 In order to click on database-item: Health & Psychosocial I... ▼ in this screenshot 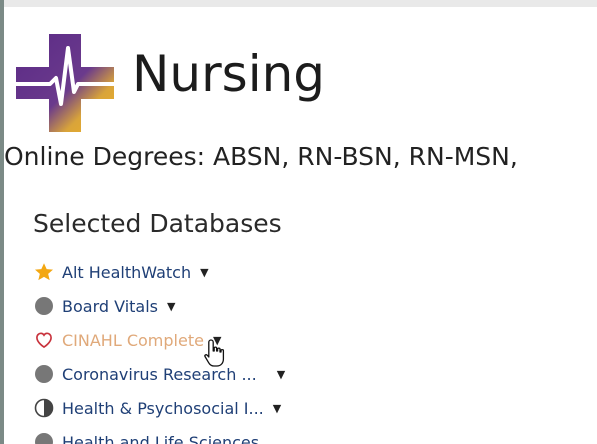, I will do `click(159, 408)`.